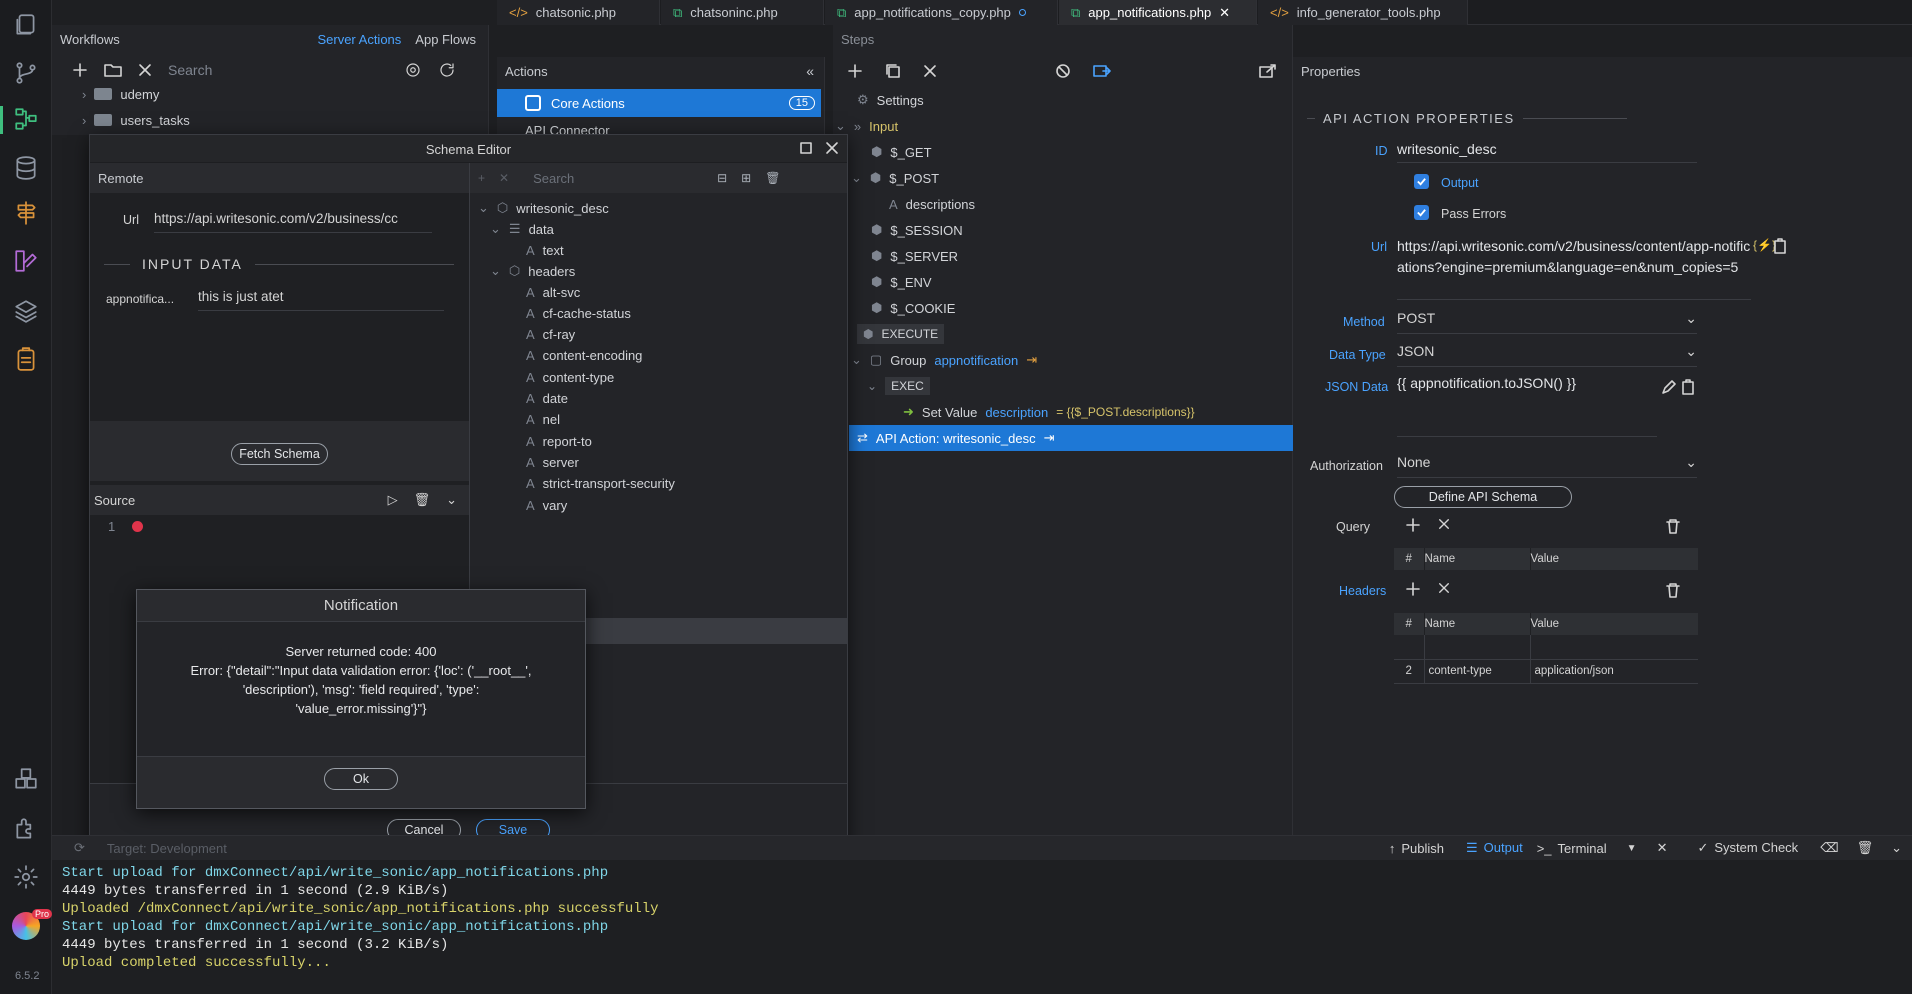 Image resolution: width=1912 pixels, height=994 pixels. I want to click on table-row, so click(1546, 647).